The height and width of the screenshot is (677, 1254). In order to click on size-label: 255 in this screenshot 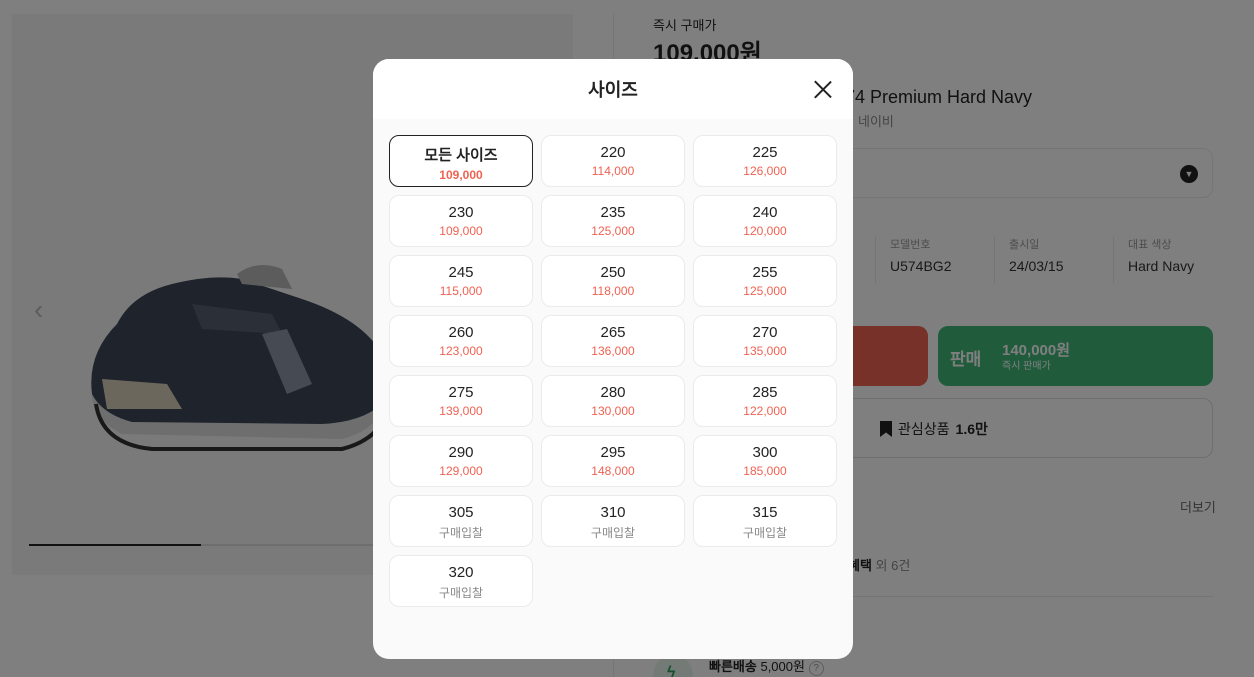, I will do `click(765, 272)`.